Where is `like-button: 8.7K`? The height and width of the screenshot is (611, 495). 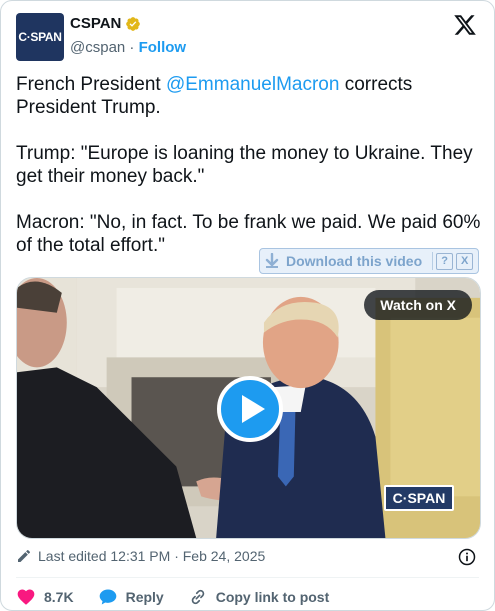 like-button: 8.7K is located at coordinates (45, 597).